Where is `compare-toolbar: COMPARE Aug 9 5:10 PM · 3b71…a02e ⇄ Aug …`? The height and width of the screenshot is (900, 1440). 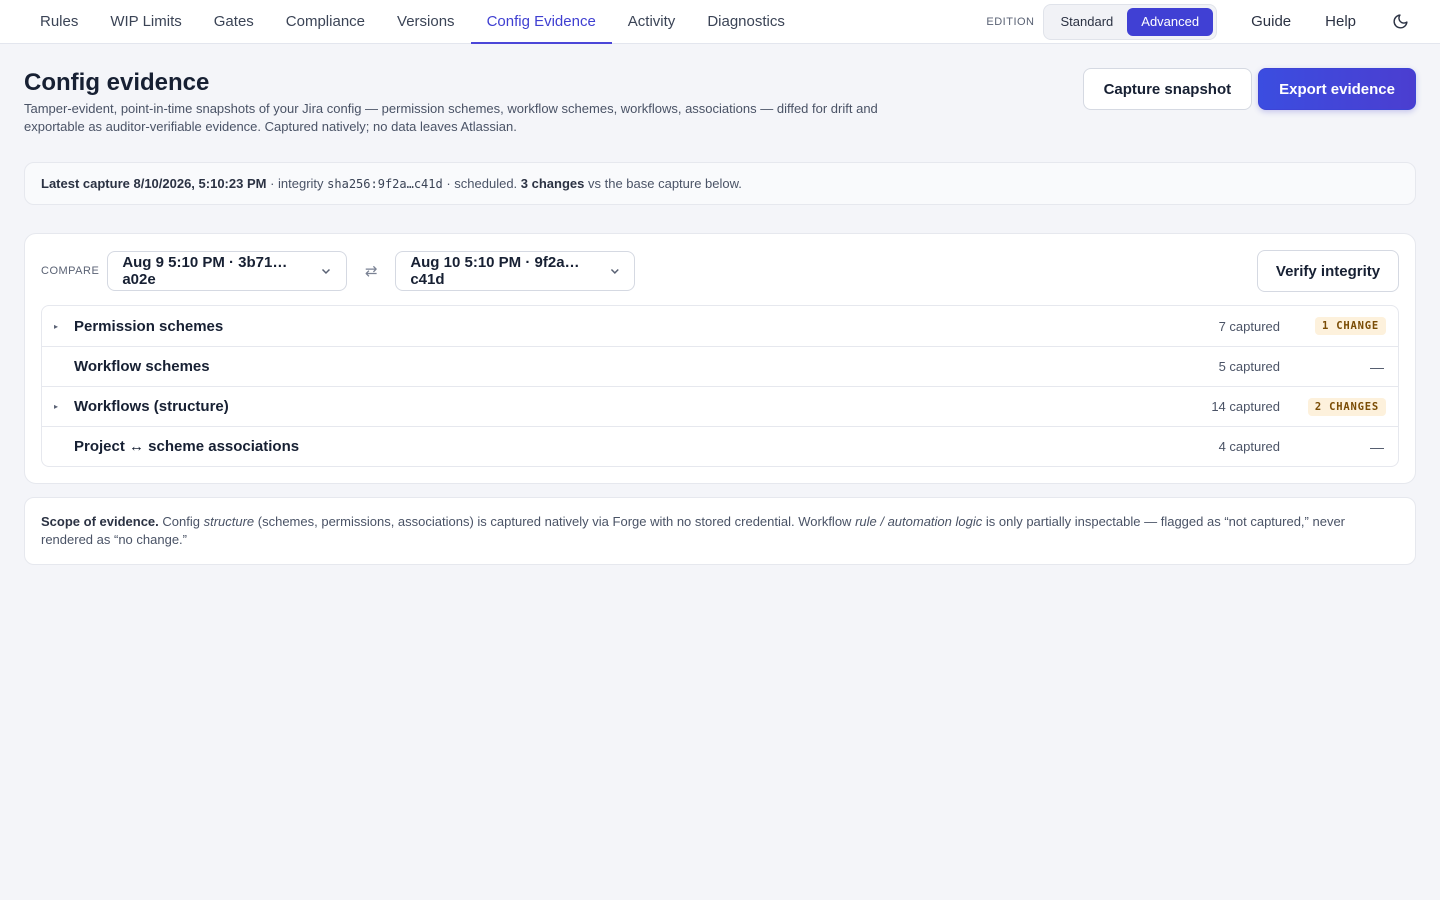 compare-toolbar: COMPARE Aug 9 5:10 PM · 3b71…a02e ⇄ Aug … is located at coordinates (720, 271).